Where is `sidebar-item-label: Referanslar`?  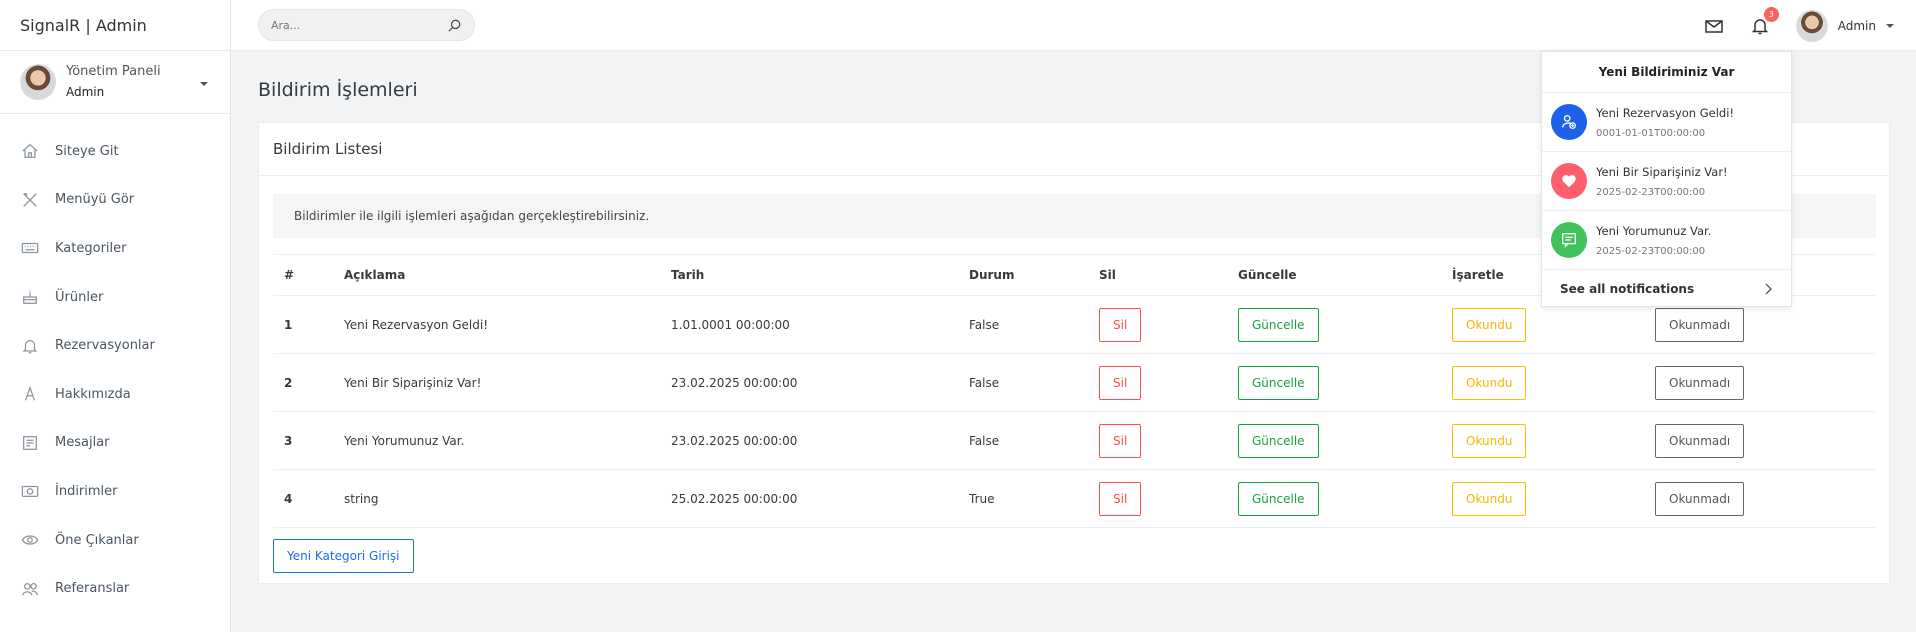 sidebar-item-label: Referanslar is located at coordinates (92, 589).